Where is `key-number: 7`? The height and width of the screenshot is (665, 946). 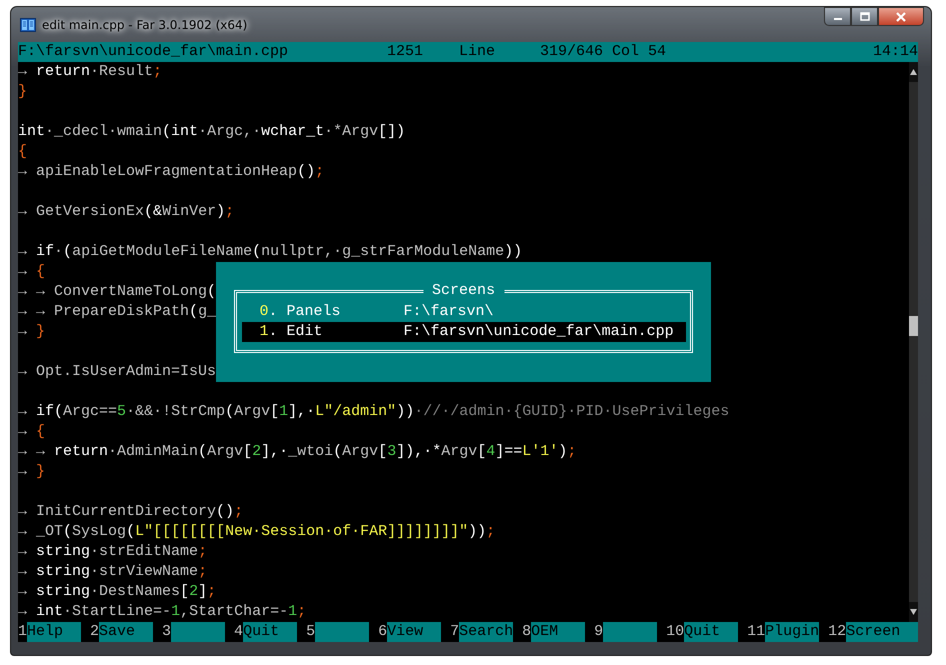
key-number: 7 is located at coordinates (455, 632).